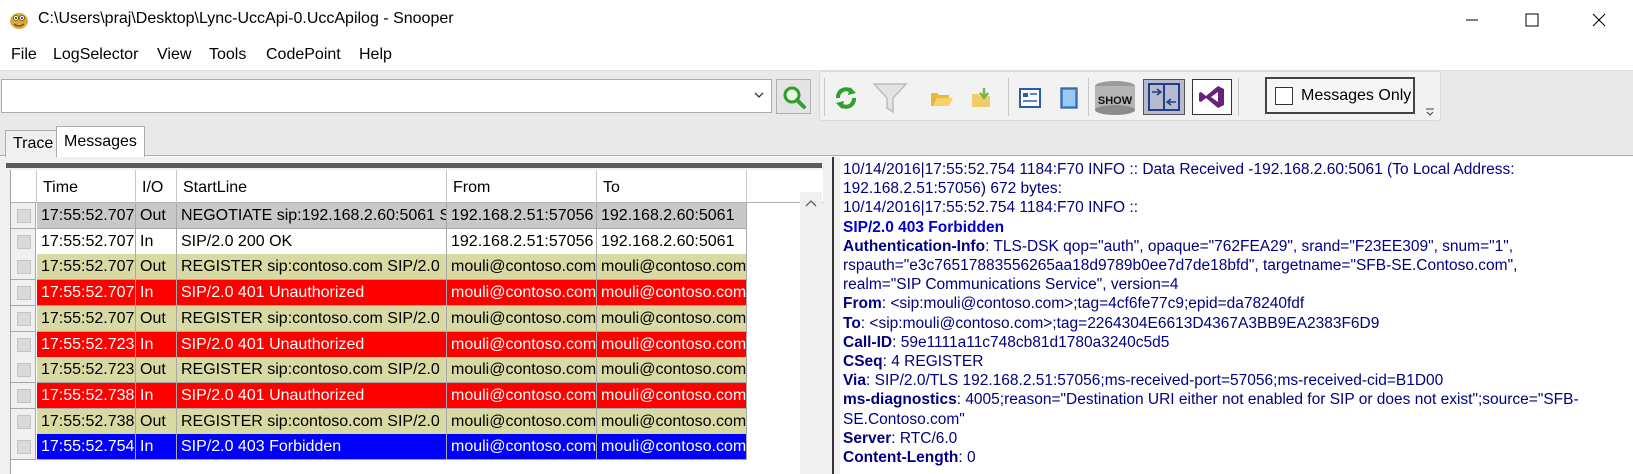  Describe the element at coordinates (759, 95) in the screenshot. I see `chevron-down-icon` at that location.